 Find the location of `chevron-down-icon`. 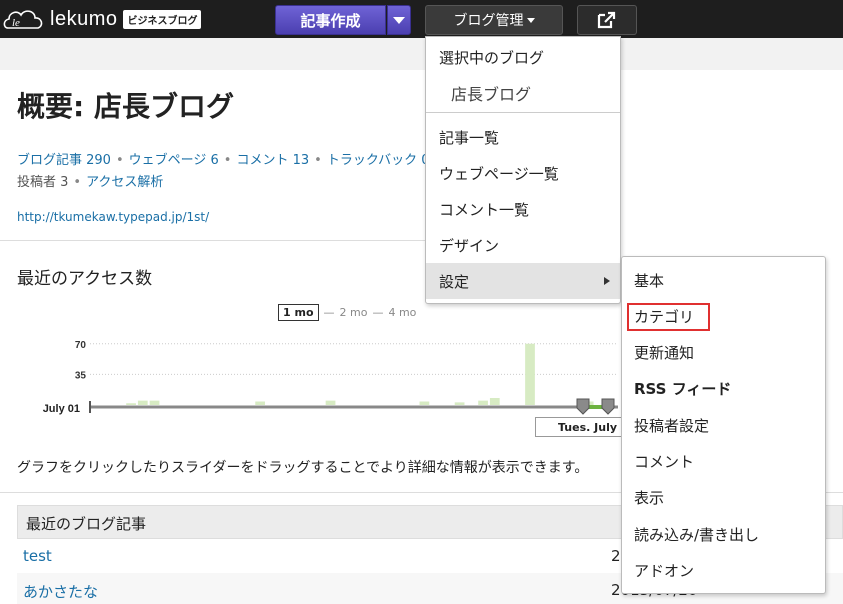

chevron-down-icon is located at coordinates (399, 20).